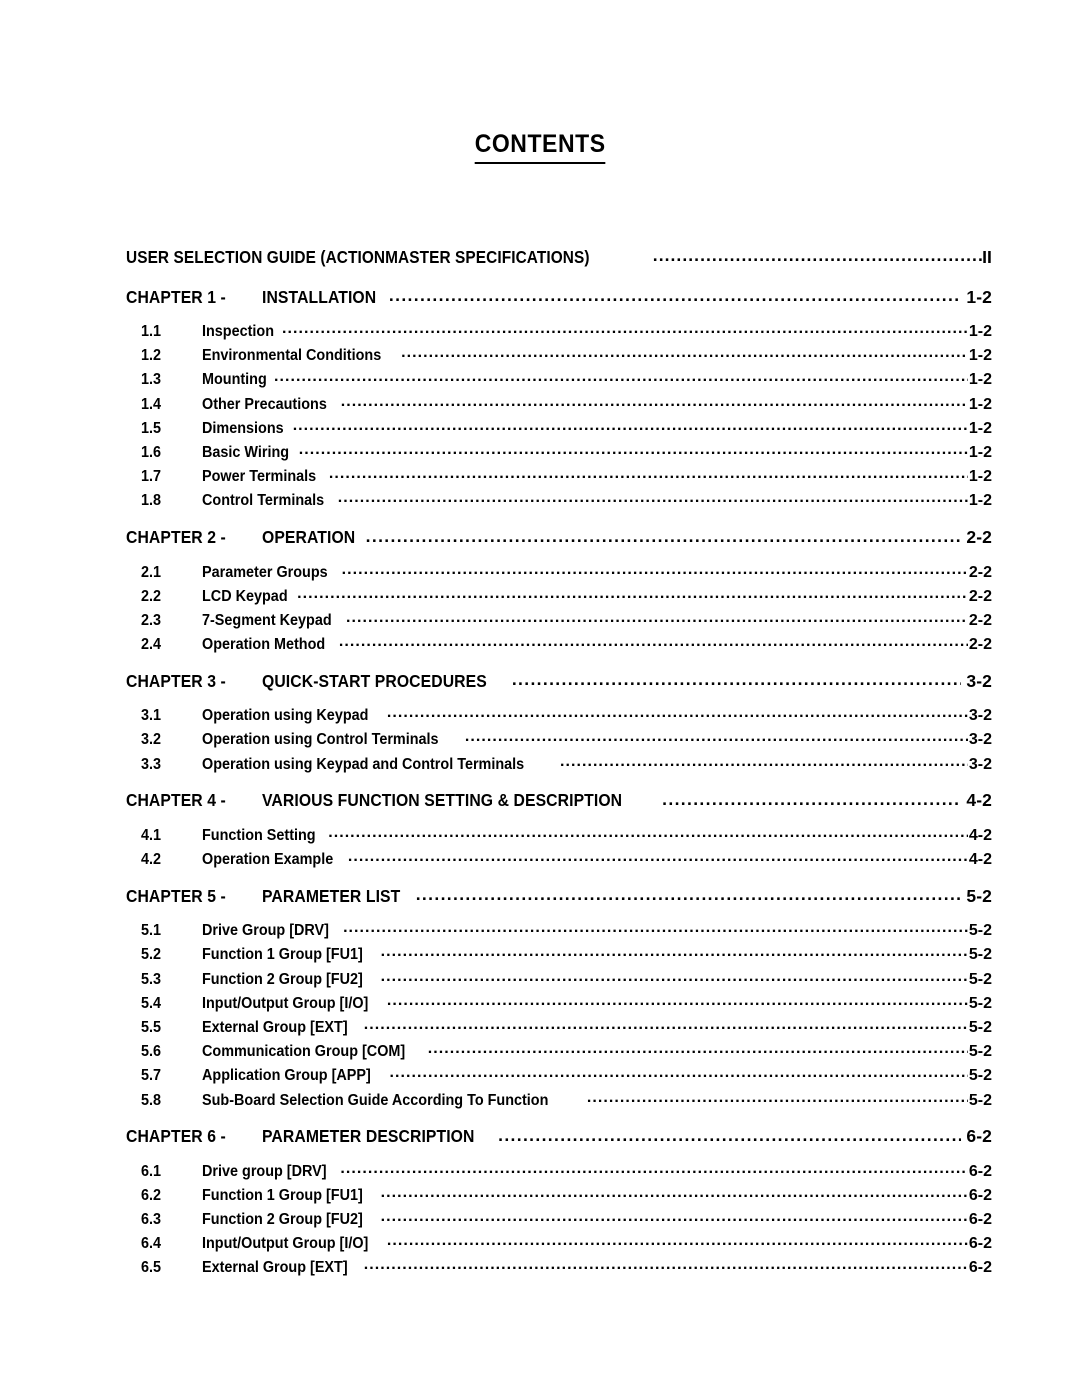 Image resolution: width=1080 pixels, height=1397 pixels. What do you see at coordinates (282, 1195) in the screenshot?
I see `toc-section-label: Function 1 Group [FU1]` at bounding box center [282, 1195].